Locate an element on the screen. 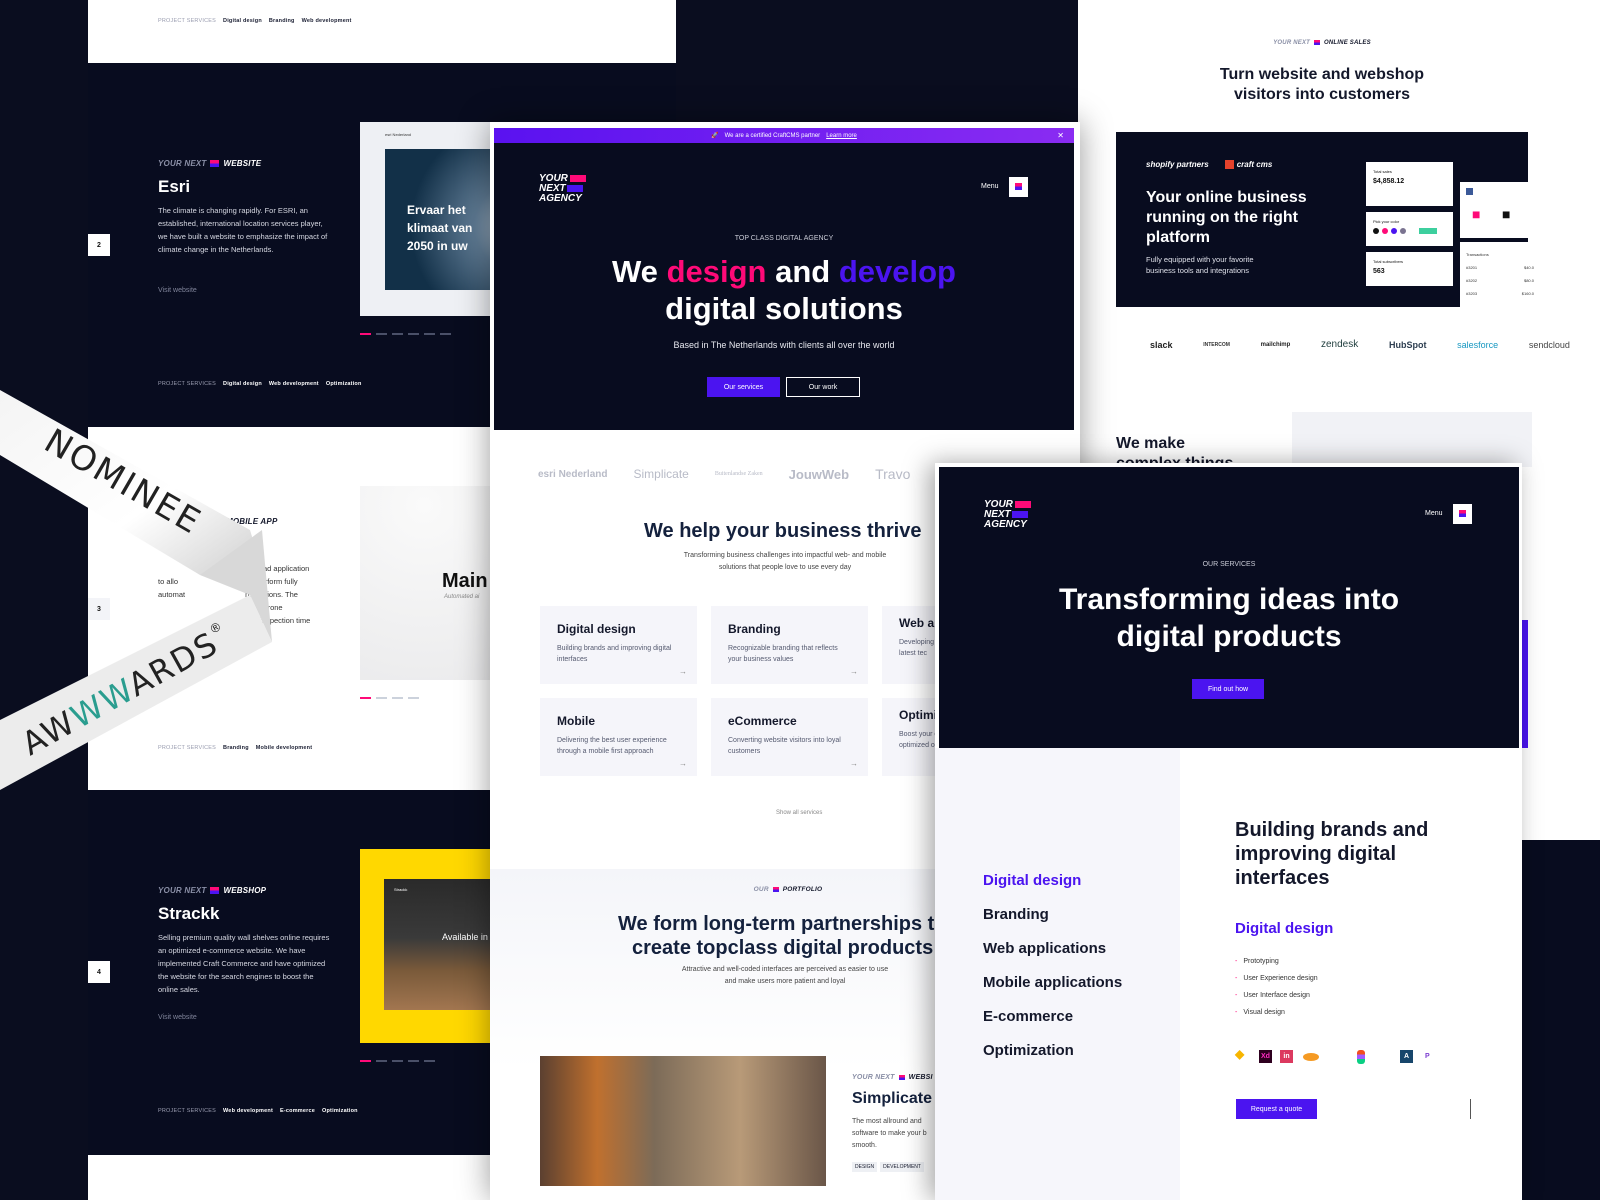  list-item: - User Interface design is located at coordinates (1272, 995).